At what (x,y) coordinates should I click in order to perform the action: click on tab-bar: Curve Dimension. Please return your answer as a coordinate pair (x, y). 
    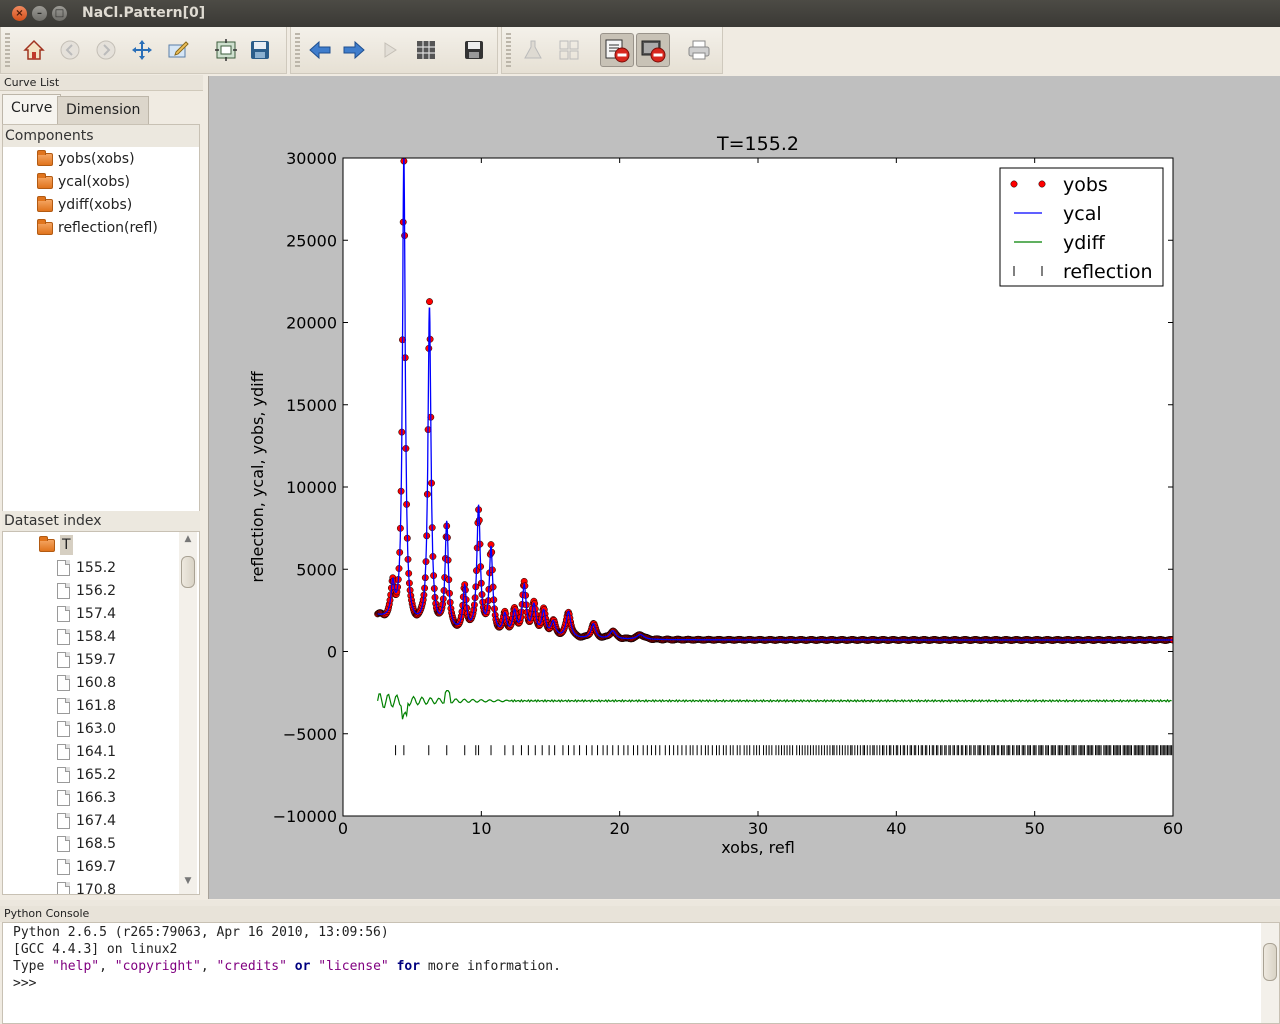
    Looking at the image, I should click on (101, 109).